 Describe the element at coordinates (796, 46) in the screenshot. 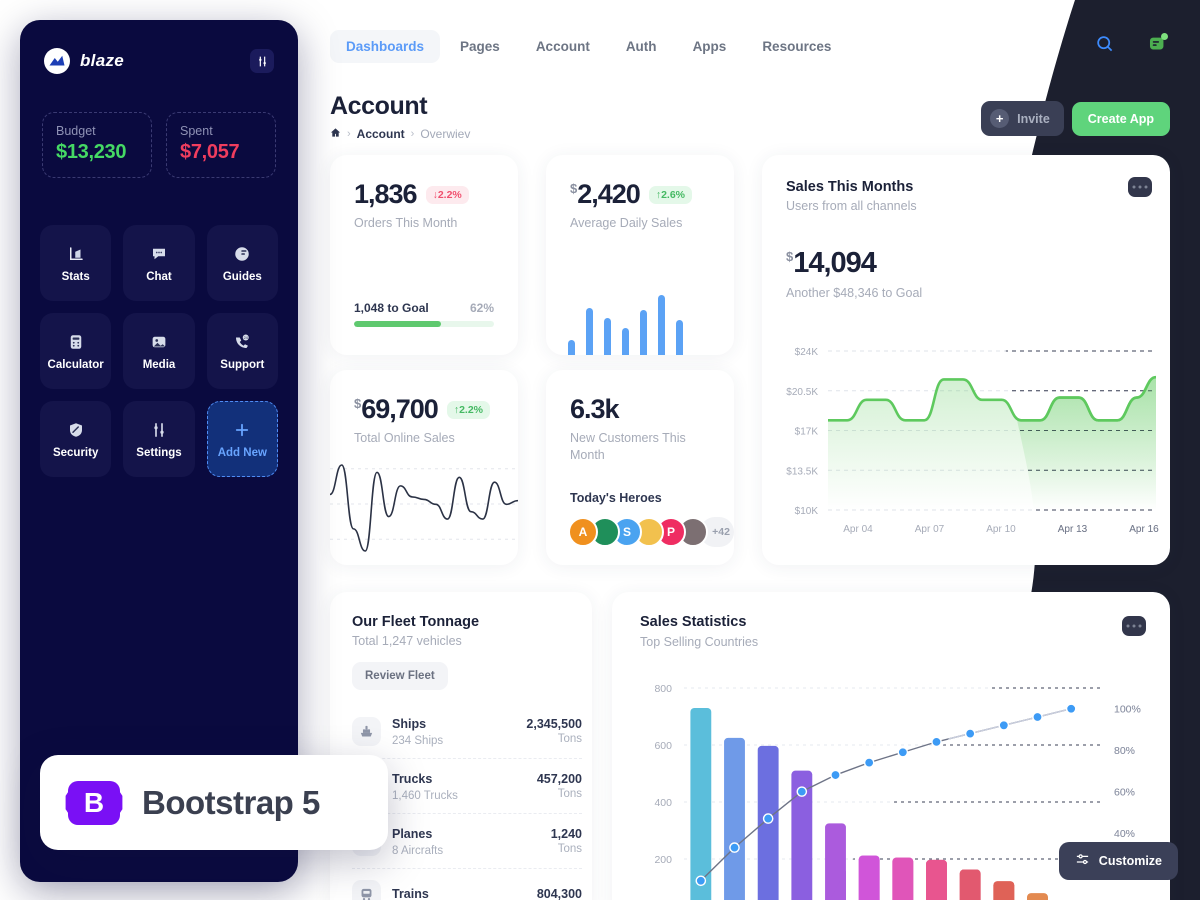

I see `tab-resources: Resources` at that location.